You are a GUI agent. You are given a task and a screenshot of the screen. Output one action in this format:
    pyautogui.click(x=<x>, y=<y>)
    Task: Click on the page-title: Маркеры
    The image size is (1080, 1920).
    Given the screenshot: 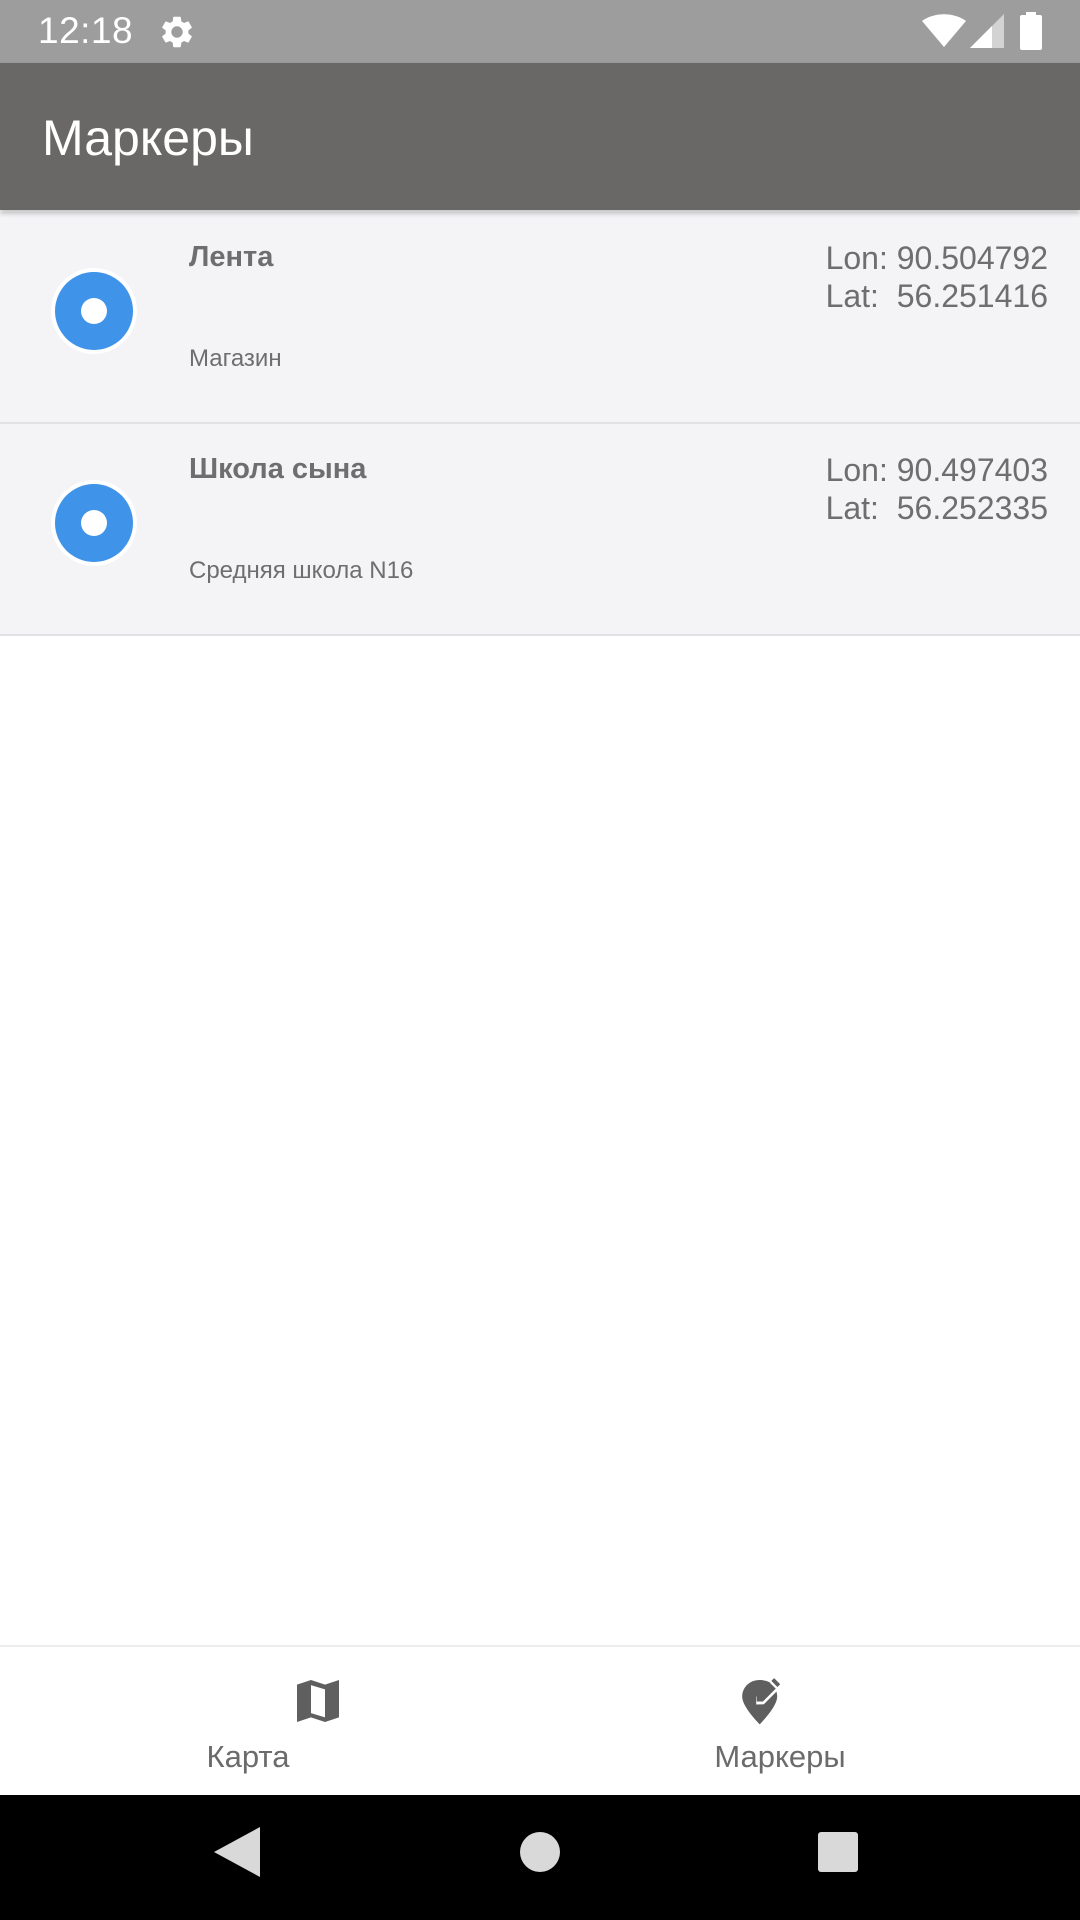 What is the action you would take?
    pyautogui.click(x=148, y=138)
    